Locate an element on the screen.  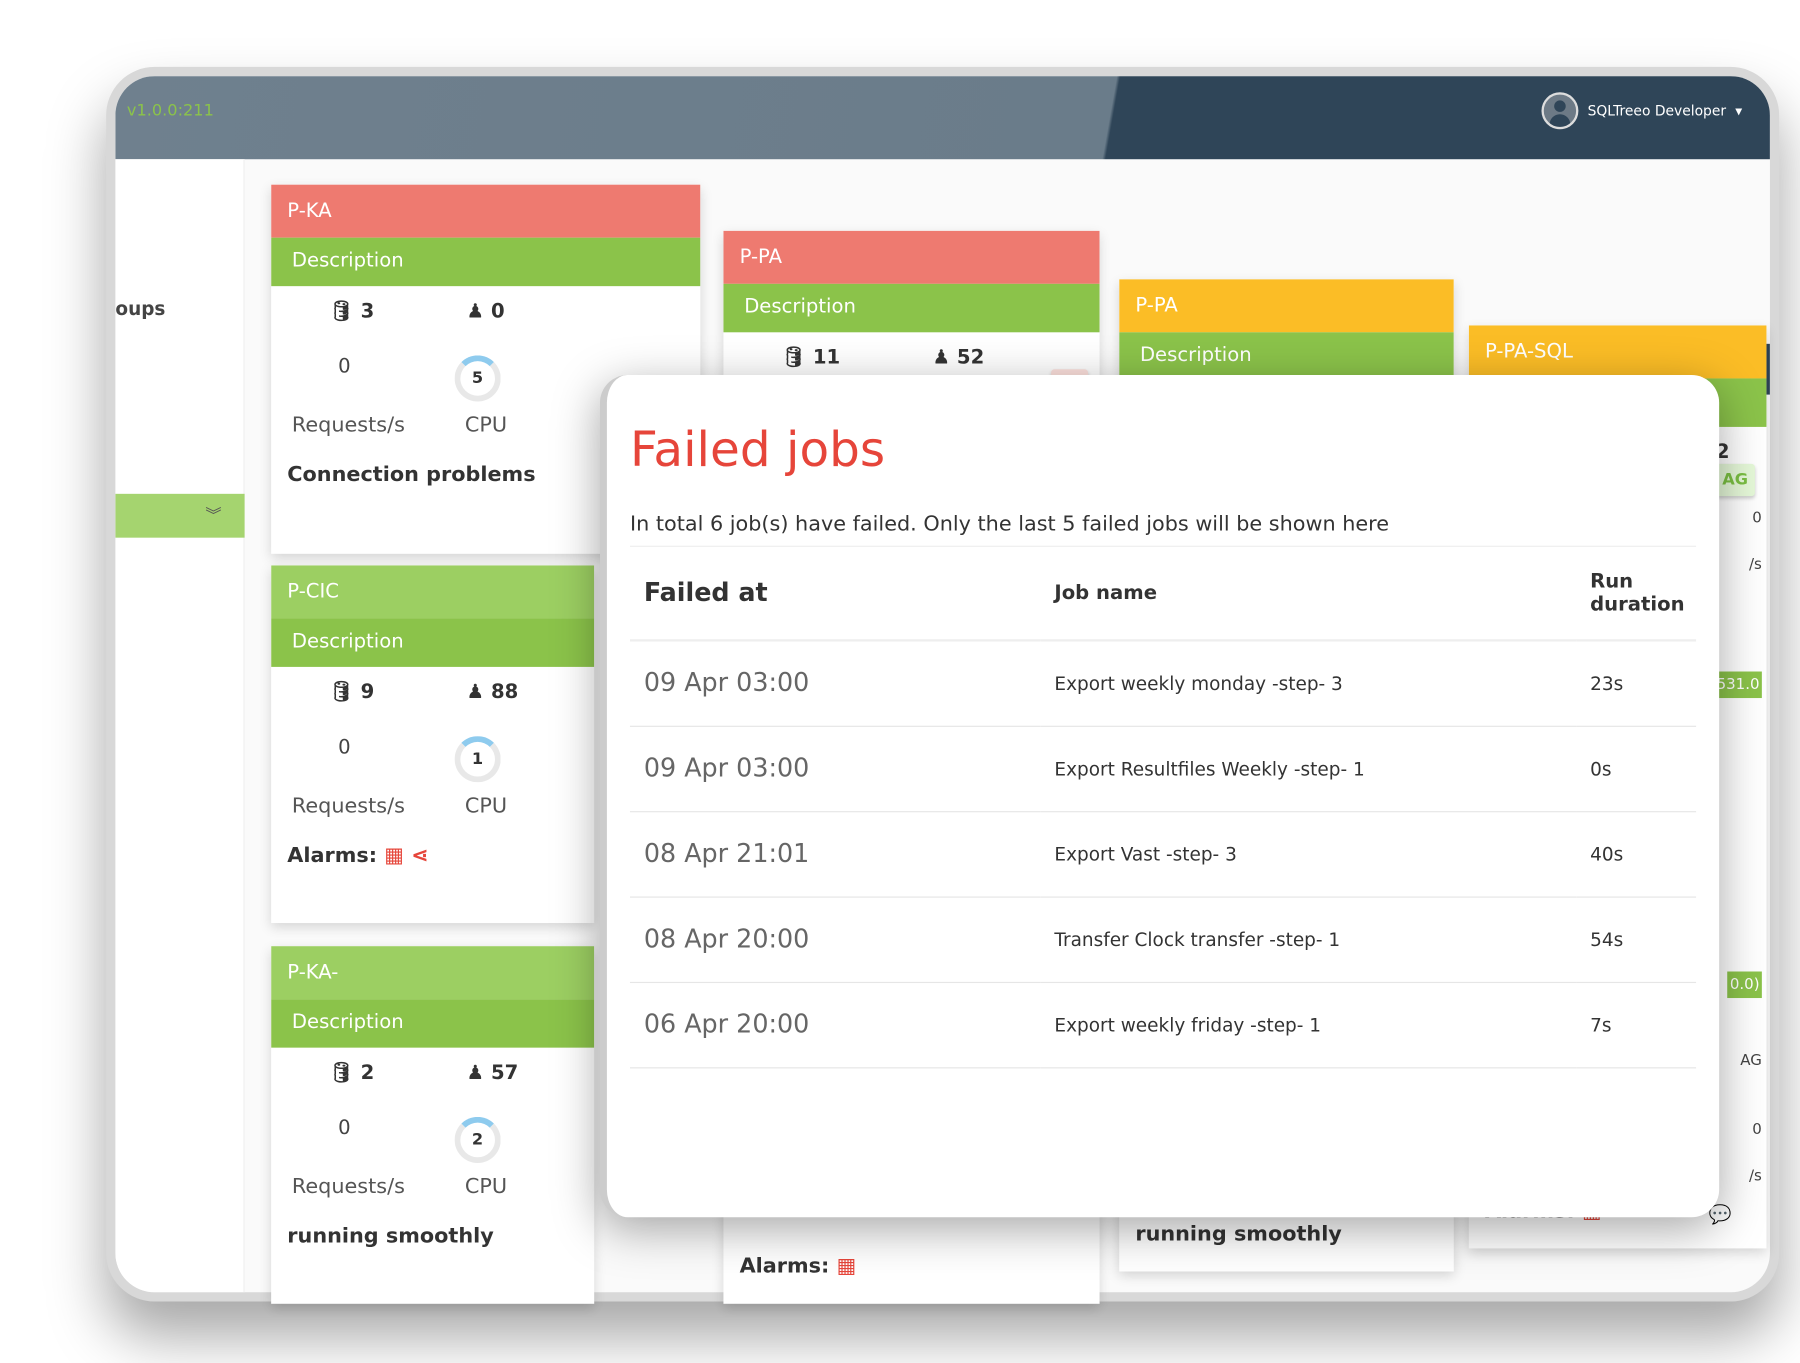
run-duration-cell: 23s is located at coordinates (1636, 683).